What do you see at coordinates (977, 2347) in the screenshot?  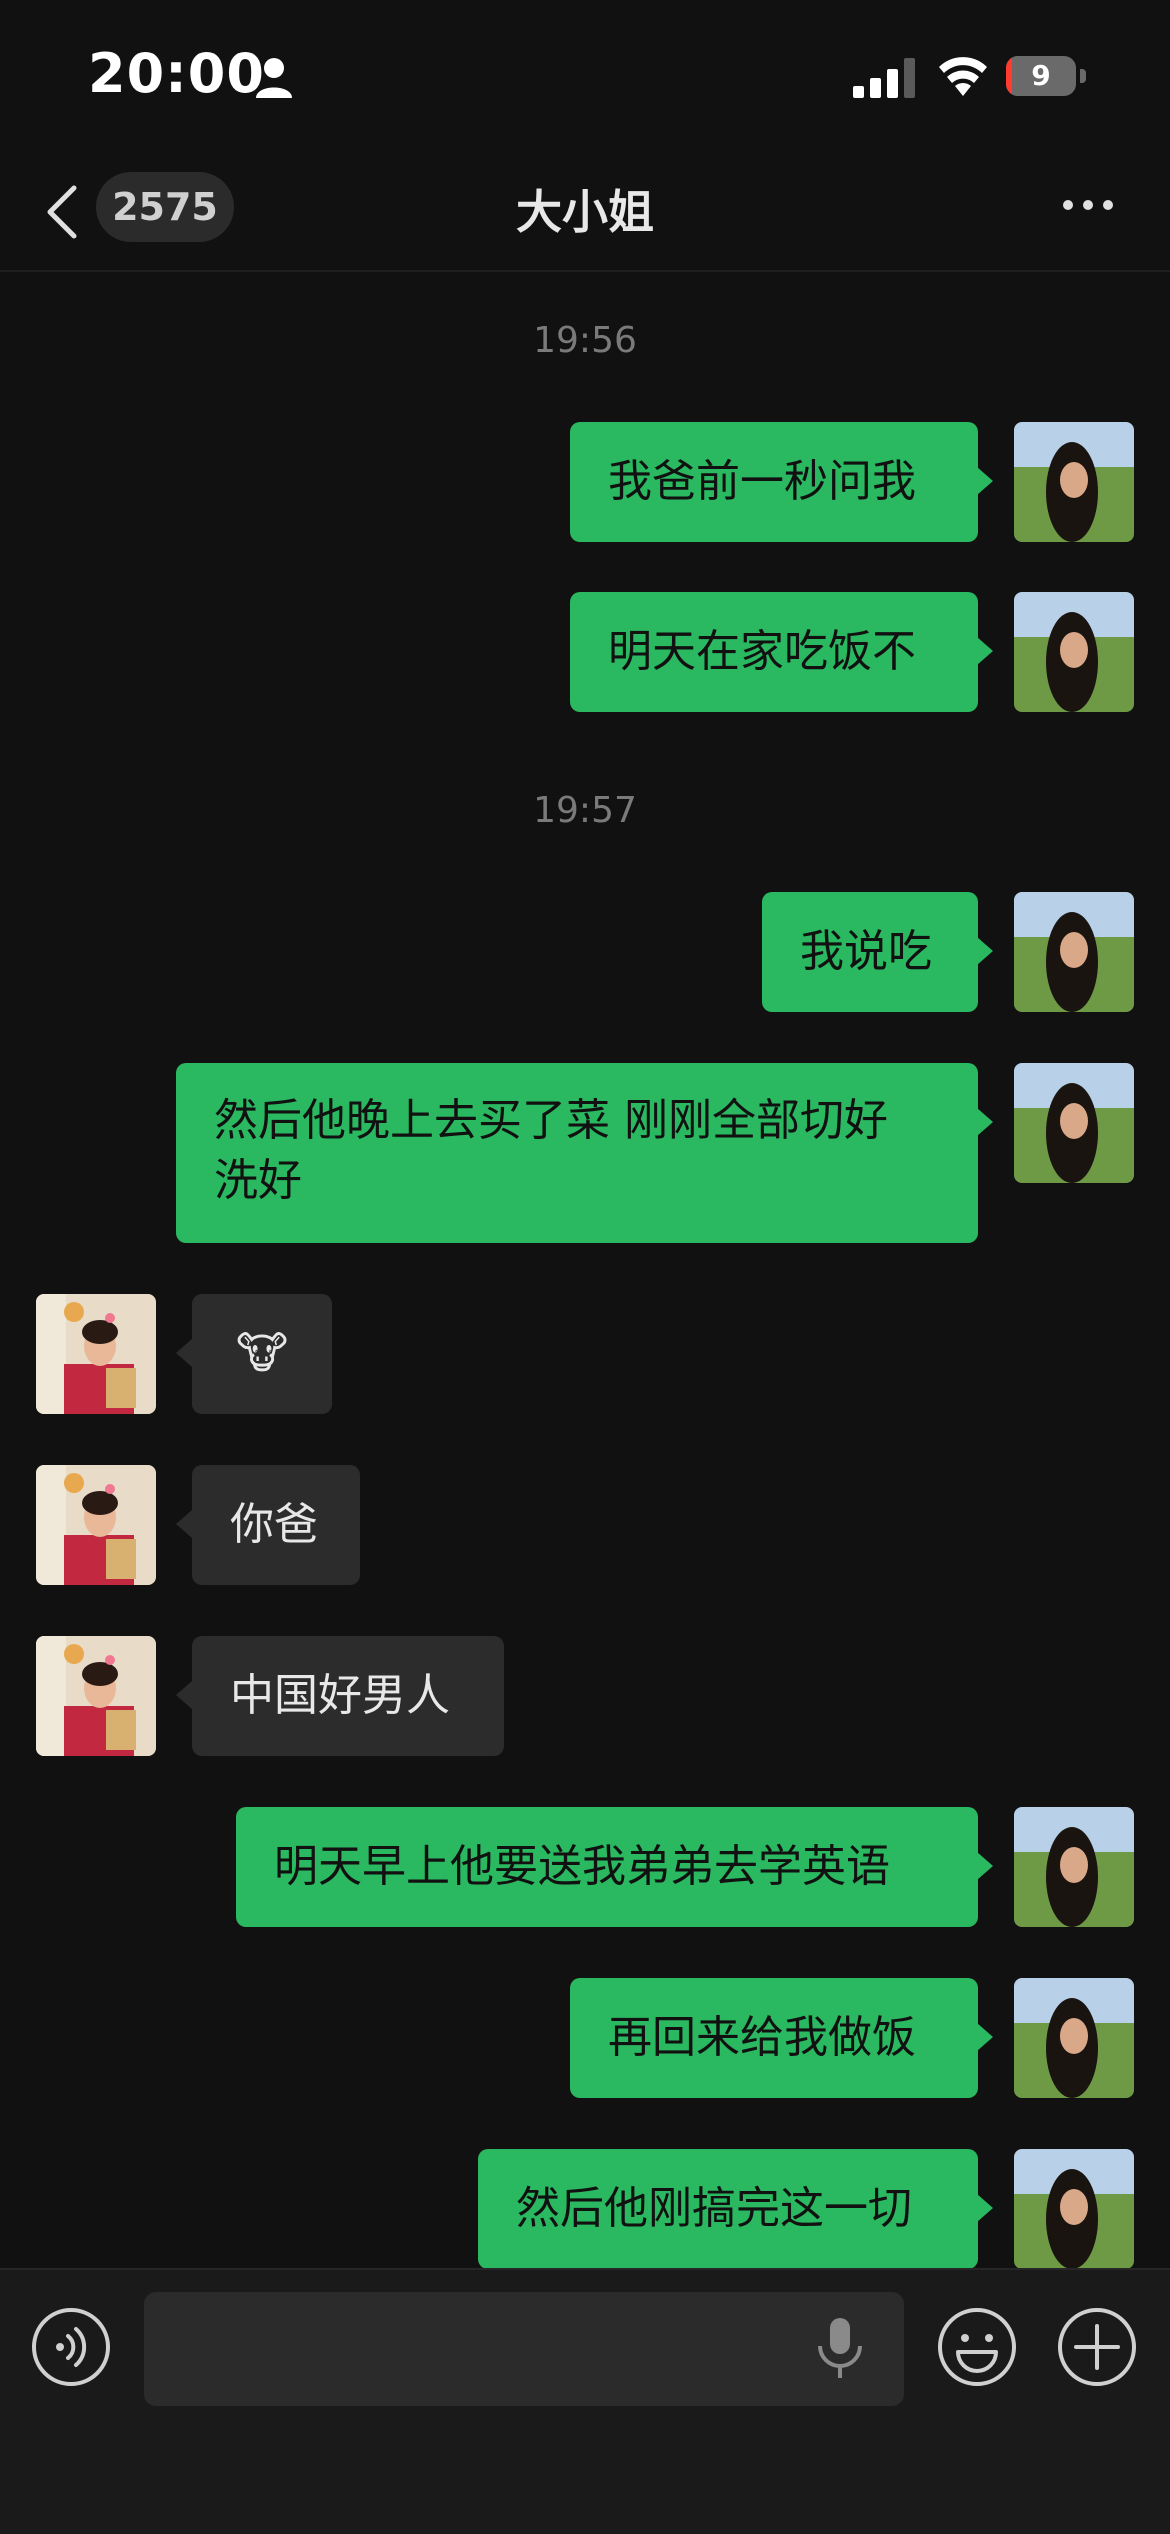 I see `emoji-icon` at bounding box center [977, 2347].